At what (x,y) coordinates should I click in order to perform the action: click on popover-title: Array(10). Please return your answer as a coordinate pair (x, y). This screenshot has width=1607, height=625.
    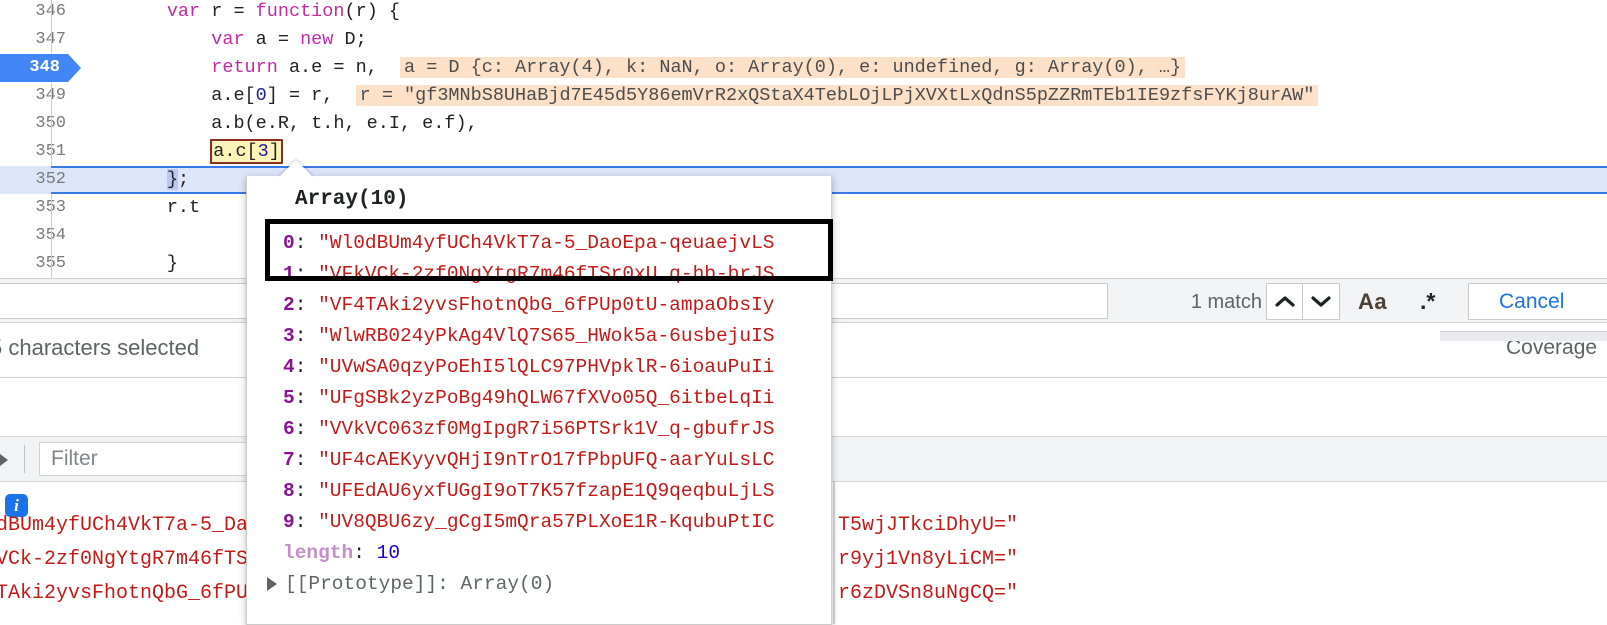
    Looking at the image, I should click on (352, 199).